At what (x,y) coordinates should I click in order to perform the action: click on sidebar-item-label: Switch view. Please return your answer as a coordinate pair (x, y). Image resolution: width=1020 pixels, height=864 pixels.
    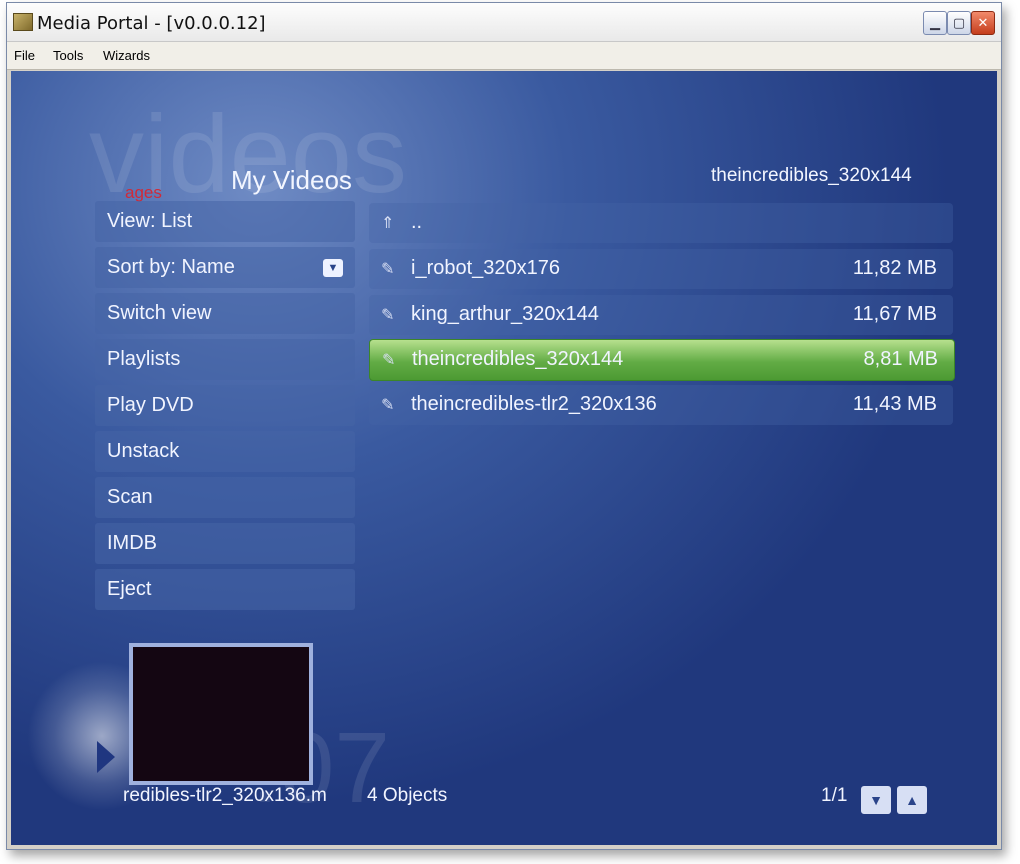
    Looking at the image, I should click on (159, 313).